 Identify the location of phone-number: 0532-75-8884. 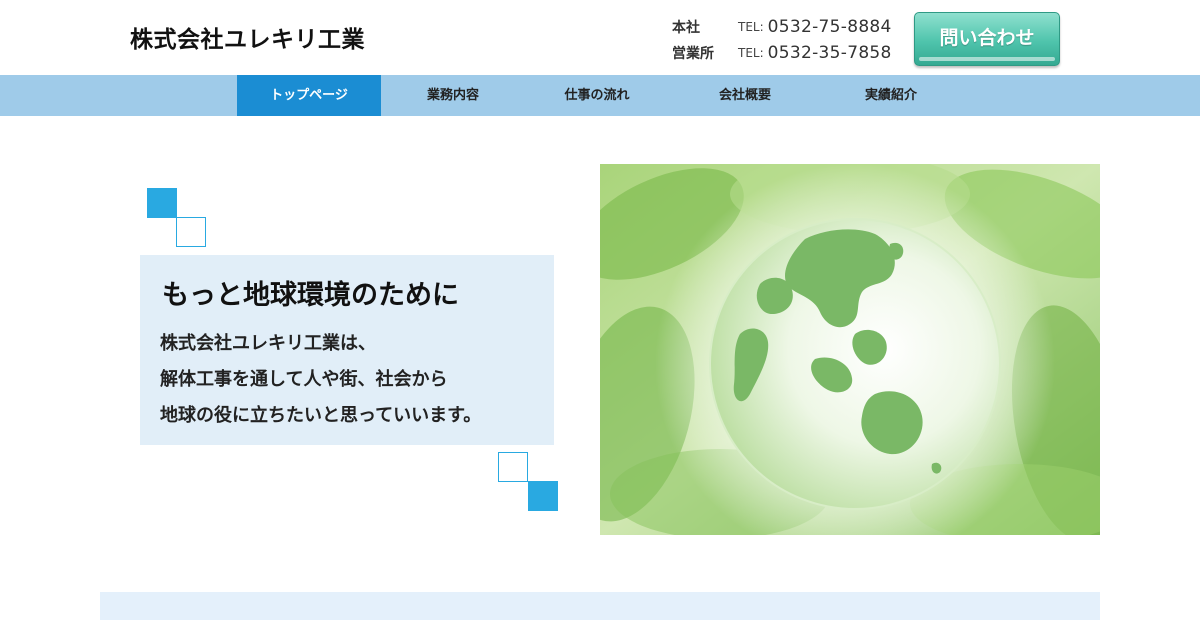
(830, 27).